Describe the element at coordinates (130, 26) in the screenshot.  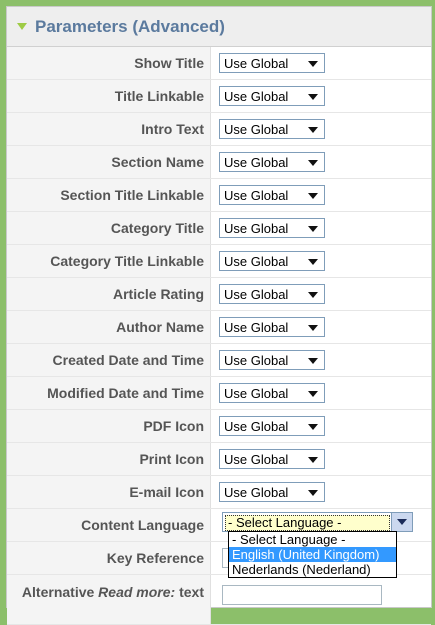
I see `panel-title: Parameters (Advanced)` at that location.